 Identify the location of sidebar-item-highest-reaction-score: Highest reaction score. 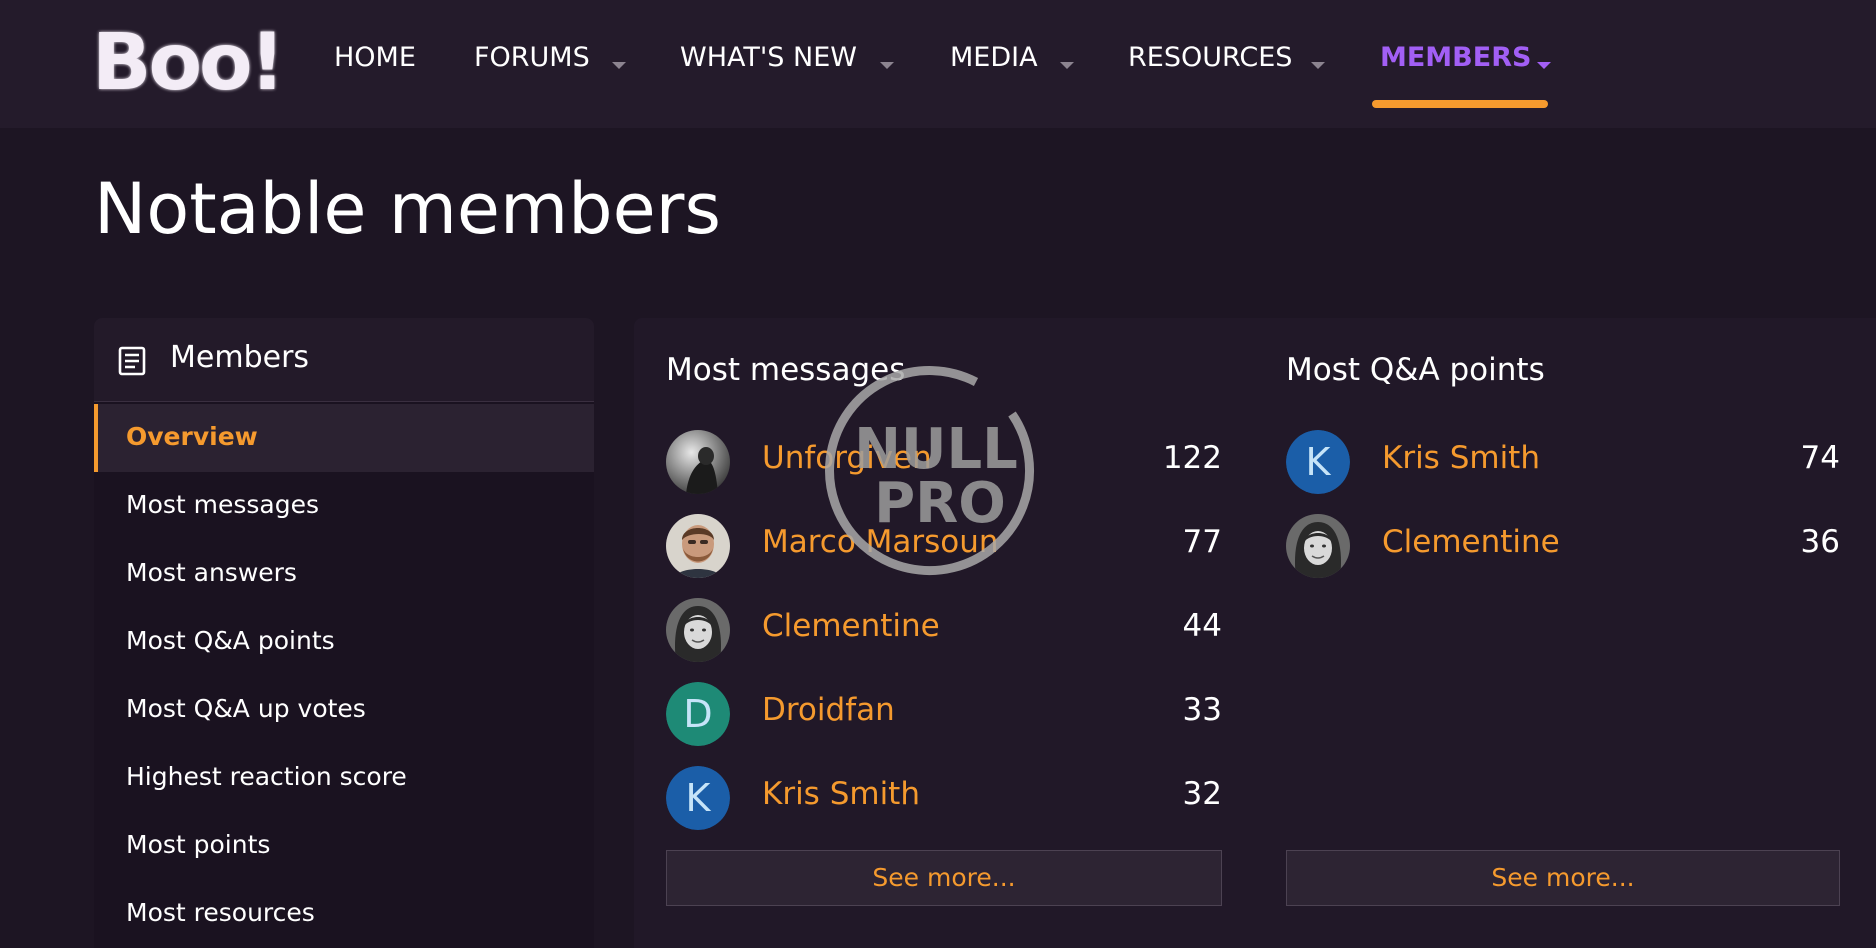
(344, 778).